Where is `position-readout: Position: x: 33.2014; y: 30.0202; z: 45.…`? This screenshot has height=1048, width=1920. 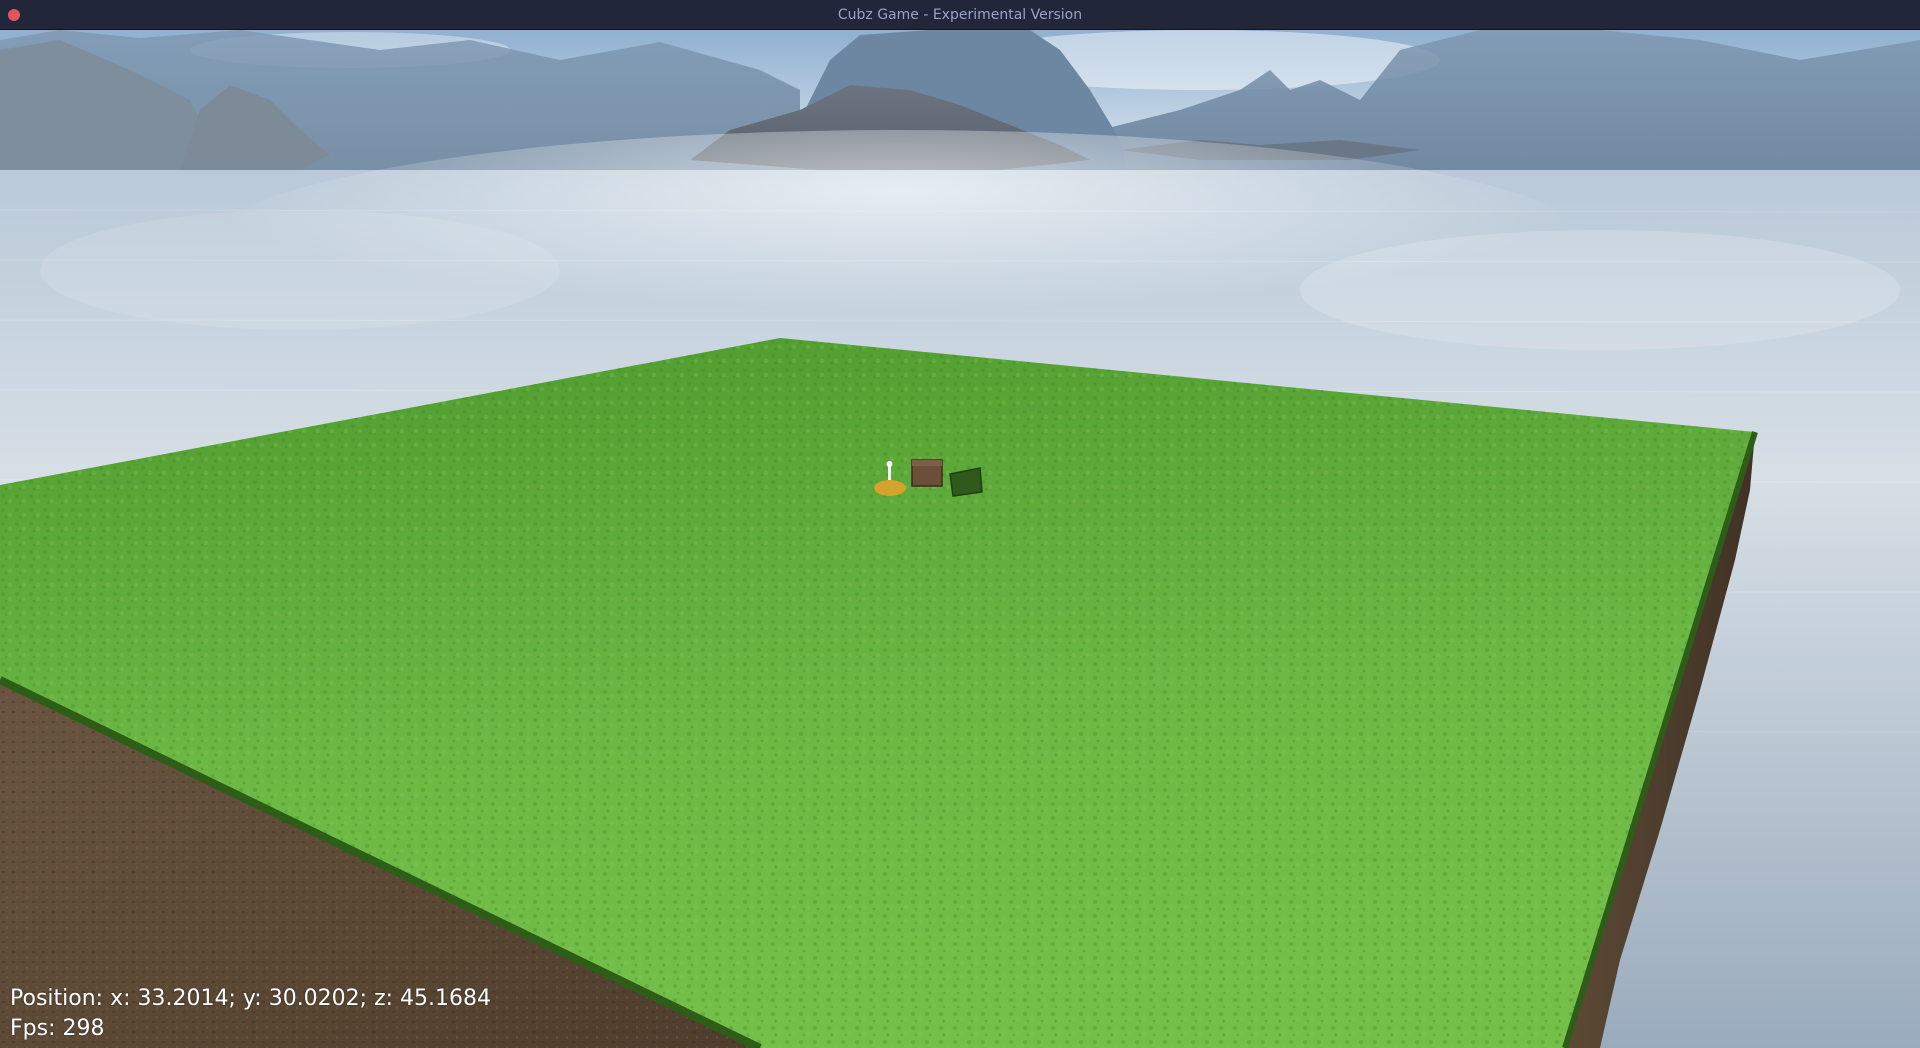 position-readout: Position: x: 33.2014; y: 30.0202; z: 45.… is located at coordinates (251, 998).